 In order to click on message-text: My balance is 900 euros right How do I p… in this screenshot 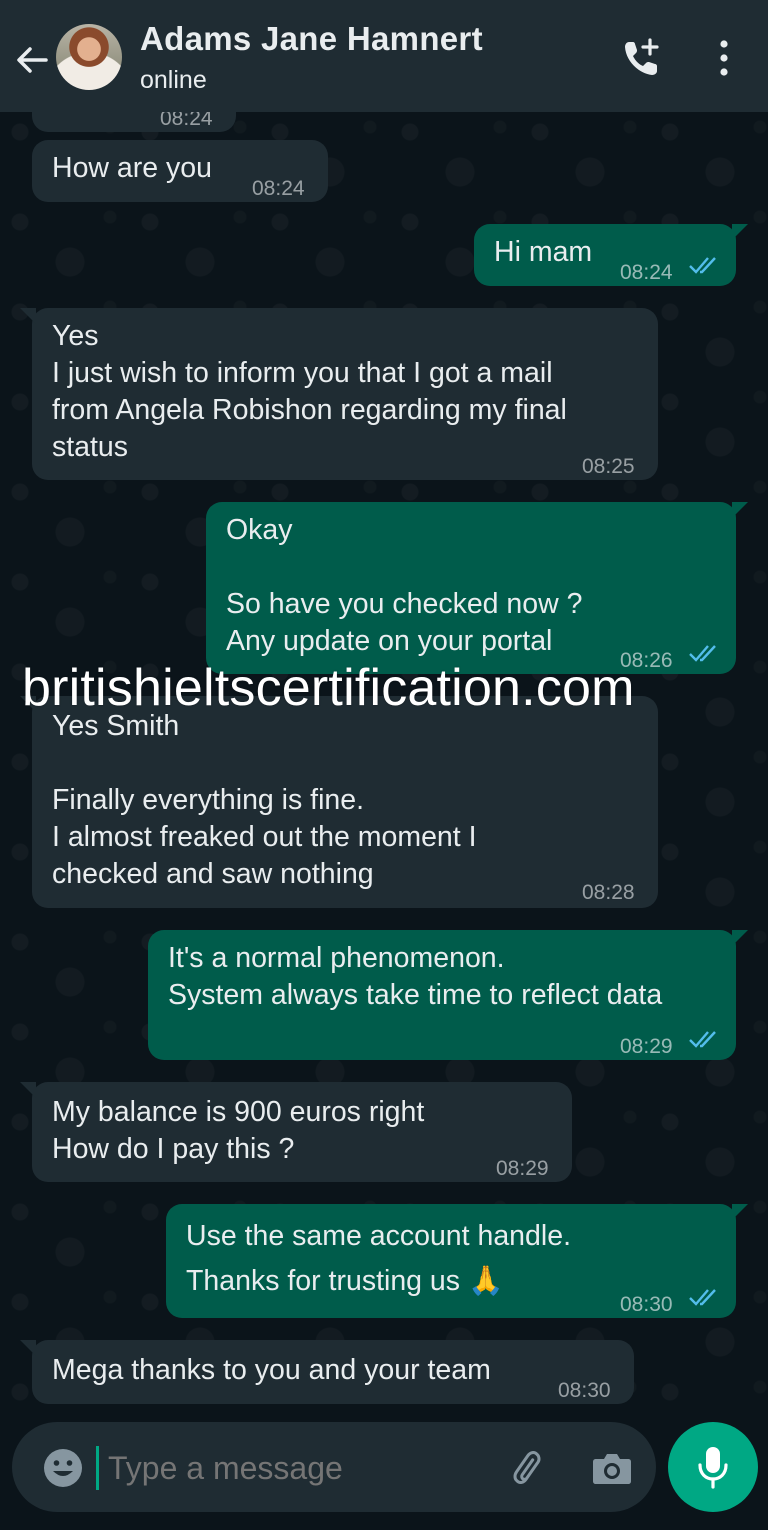, I will do `click(238, 1130)`.